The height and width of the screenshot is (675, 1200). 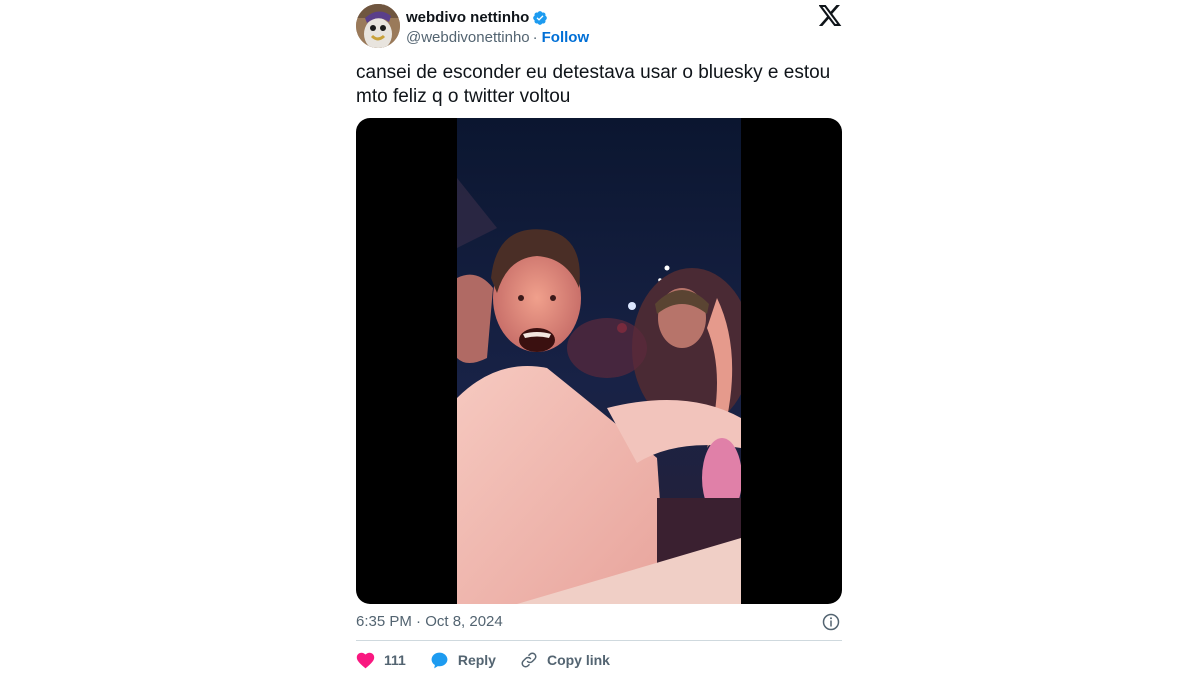 I want to click on reply-label: Reply, so click(x=476, y=660).